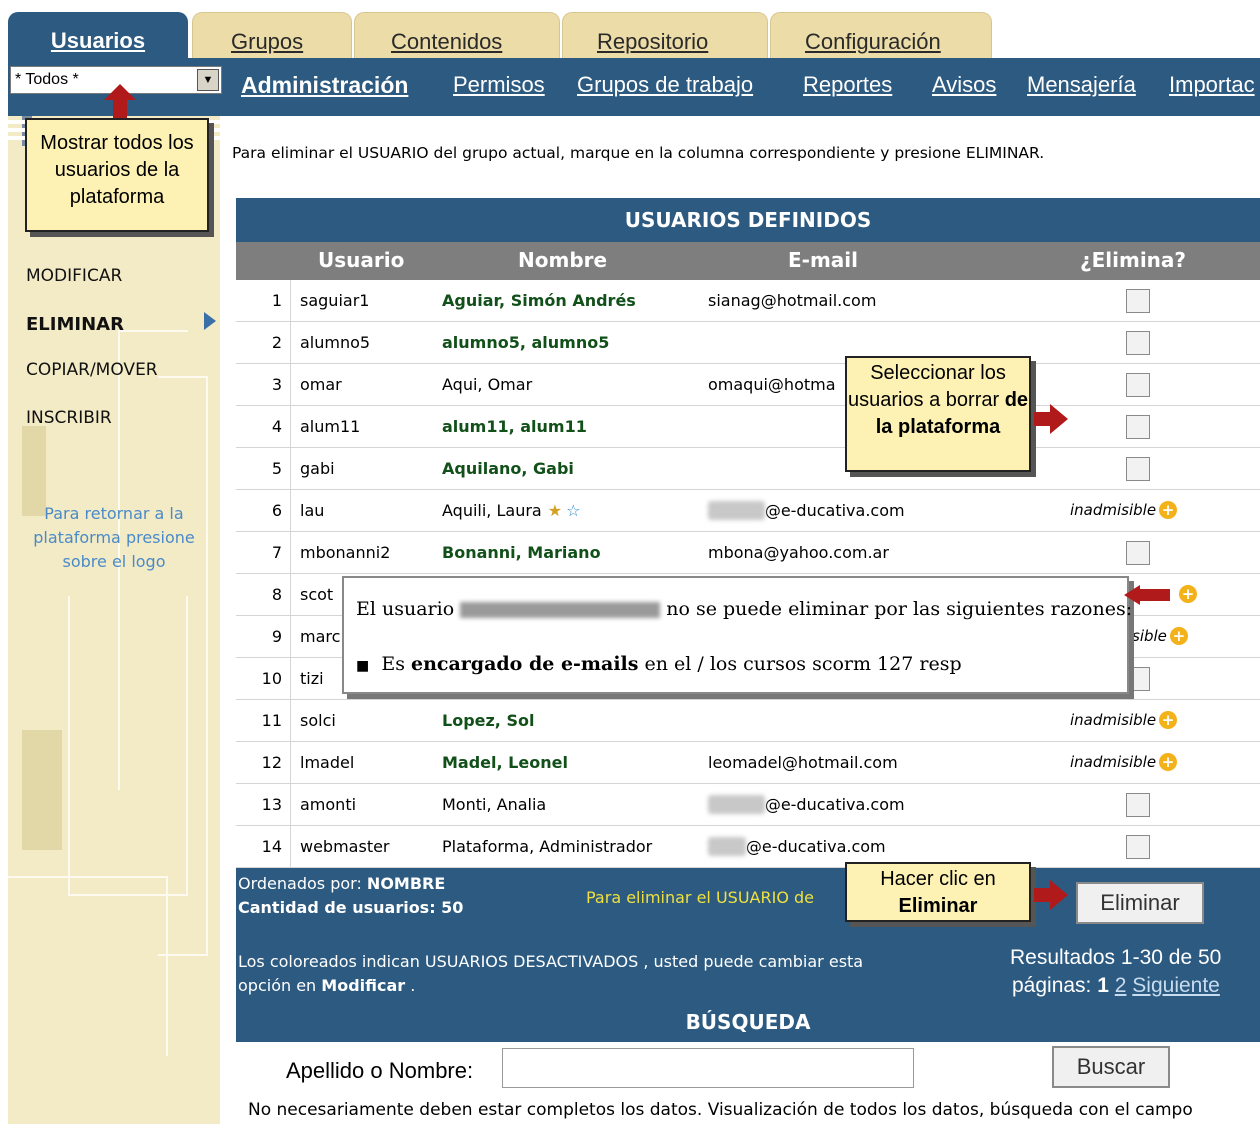 The image size is (1260, 1124). What do you see at coordinates (1176, 985) in the screenshot?
I see `next-page-link: Siguiente` at bounding box center [1176, 985].